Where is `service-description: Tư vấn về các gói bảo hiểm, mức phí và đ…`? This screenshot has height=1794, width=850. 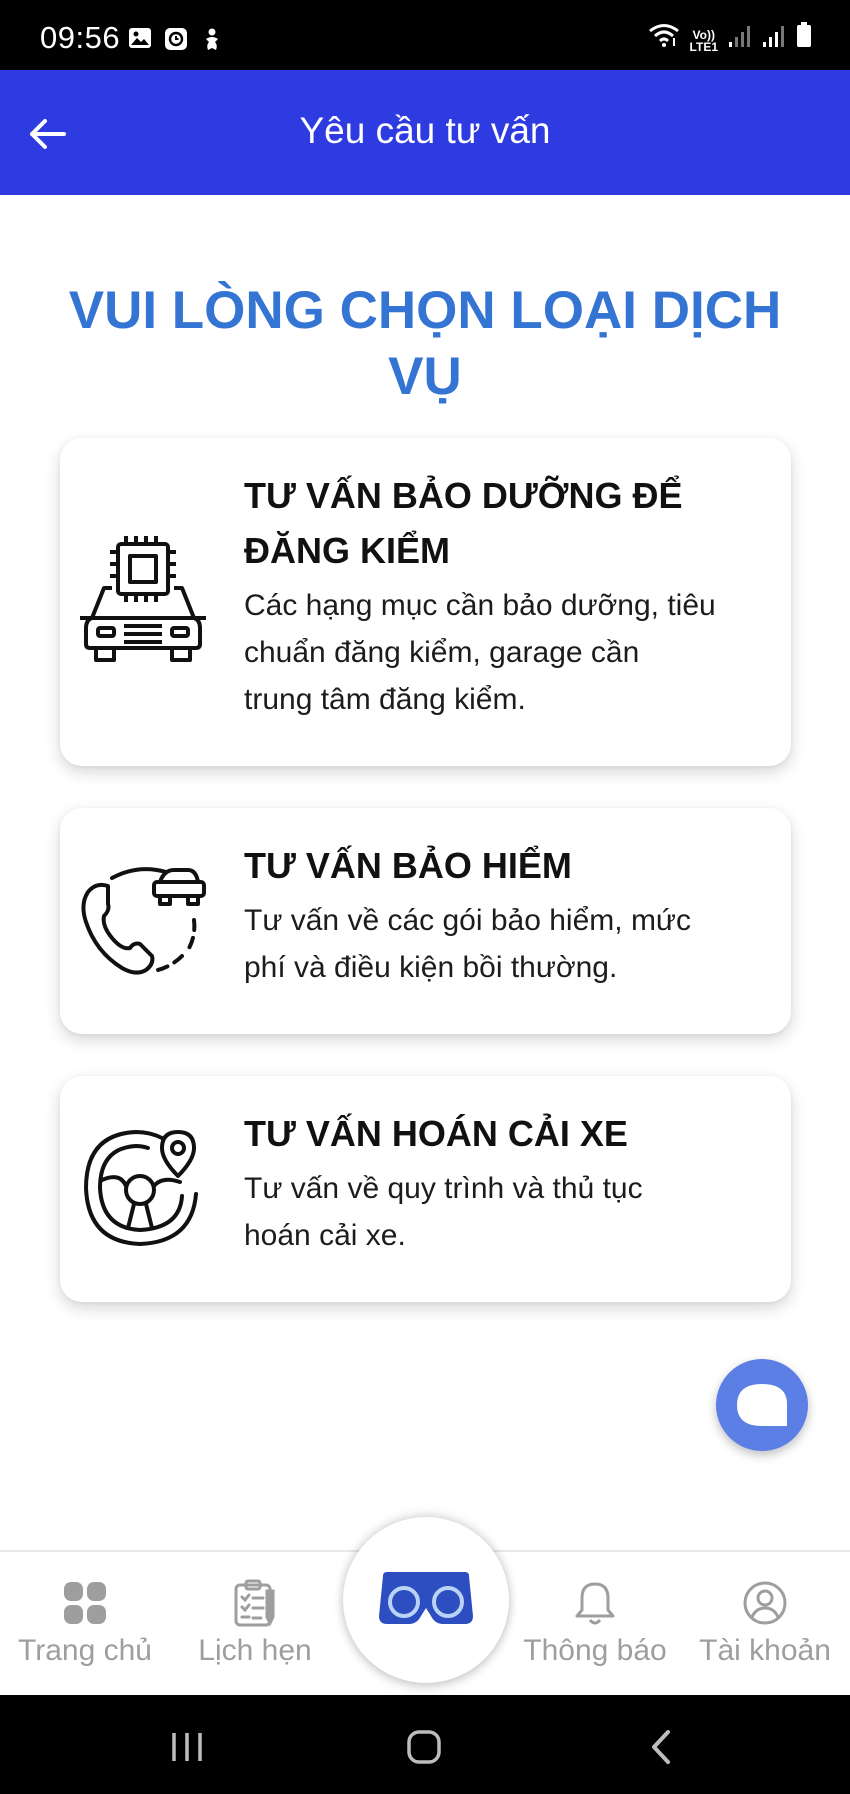
service-description: Tư vấn về các gói bảo hiểm, mức phí và đ… is located at coordinates (507, 944).